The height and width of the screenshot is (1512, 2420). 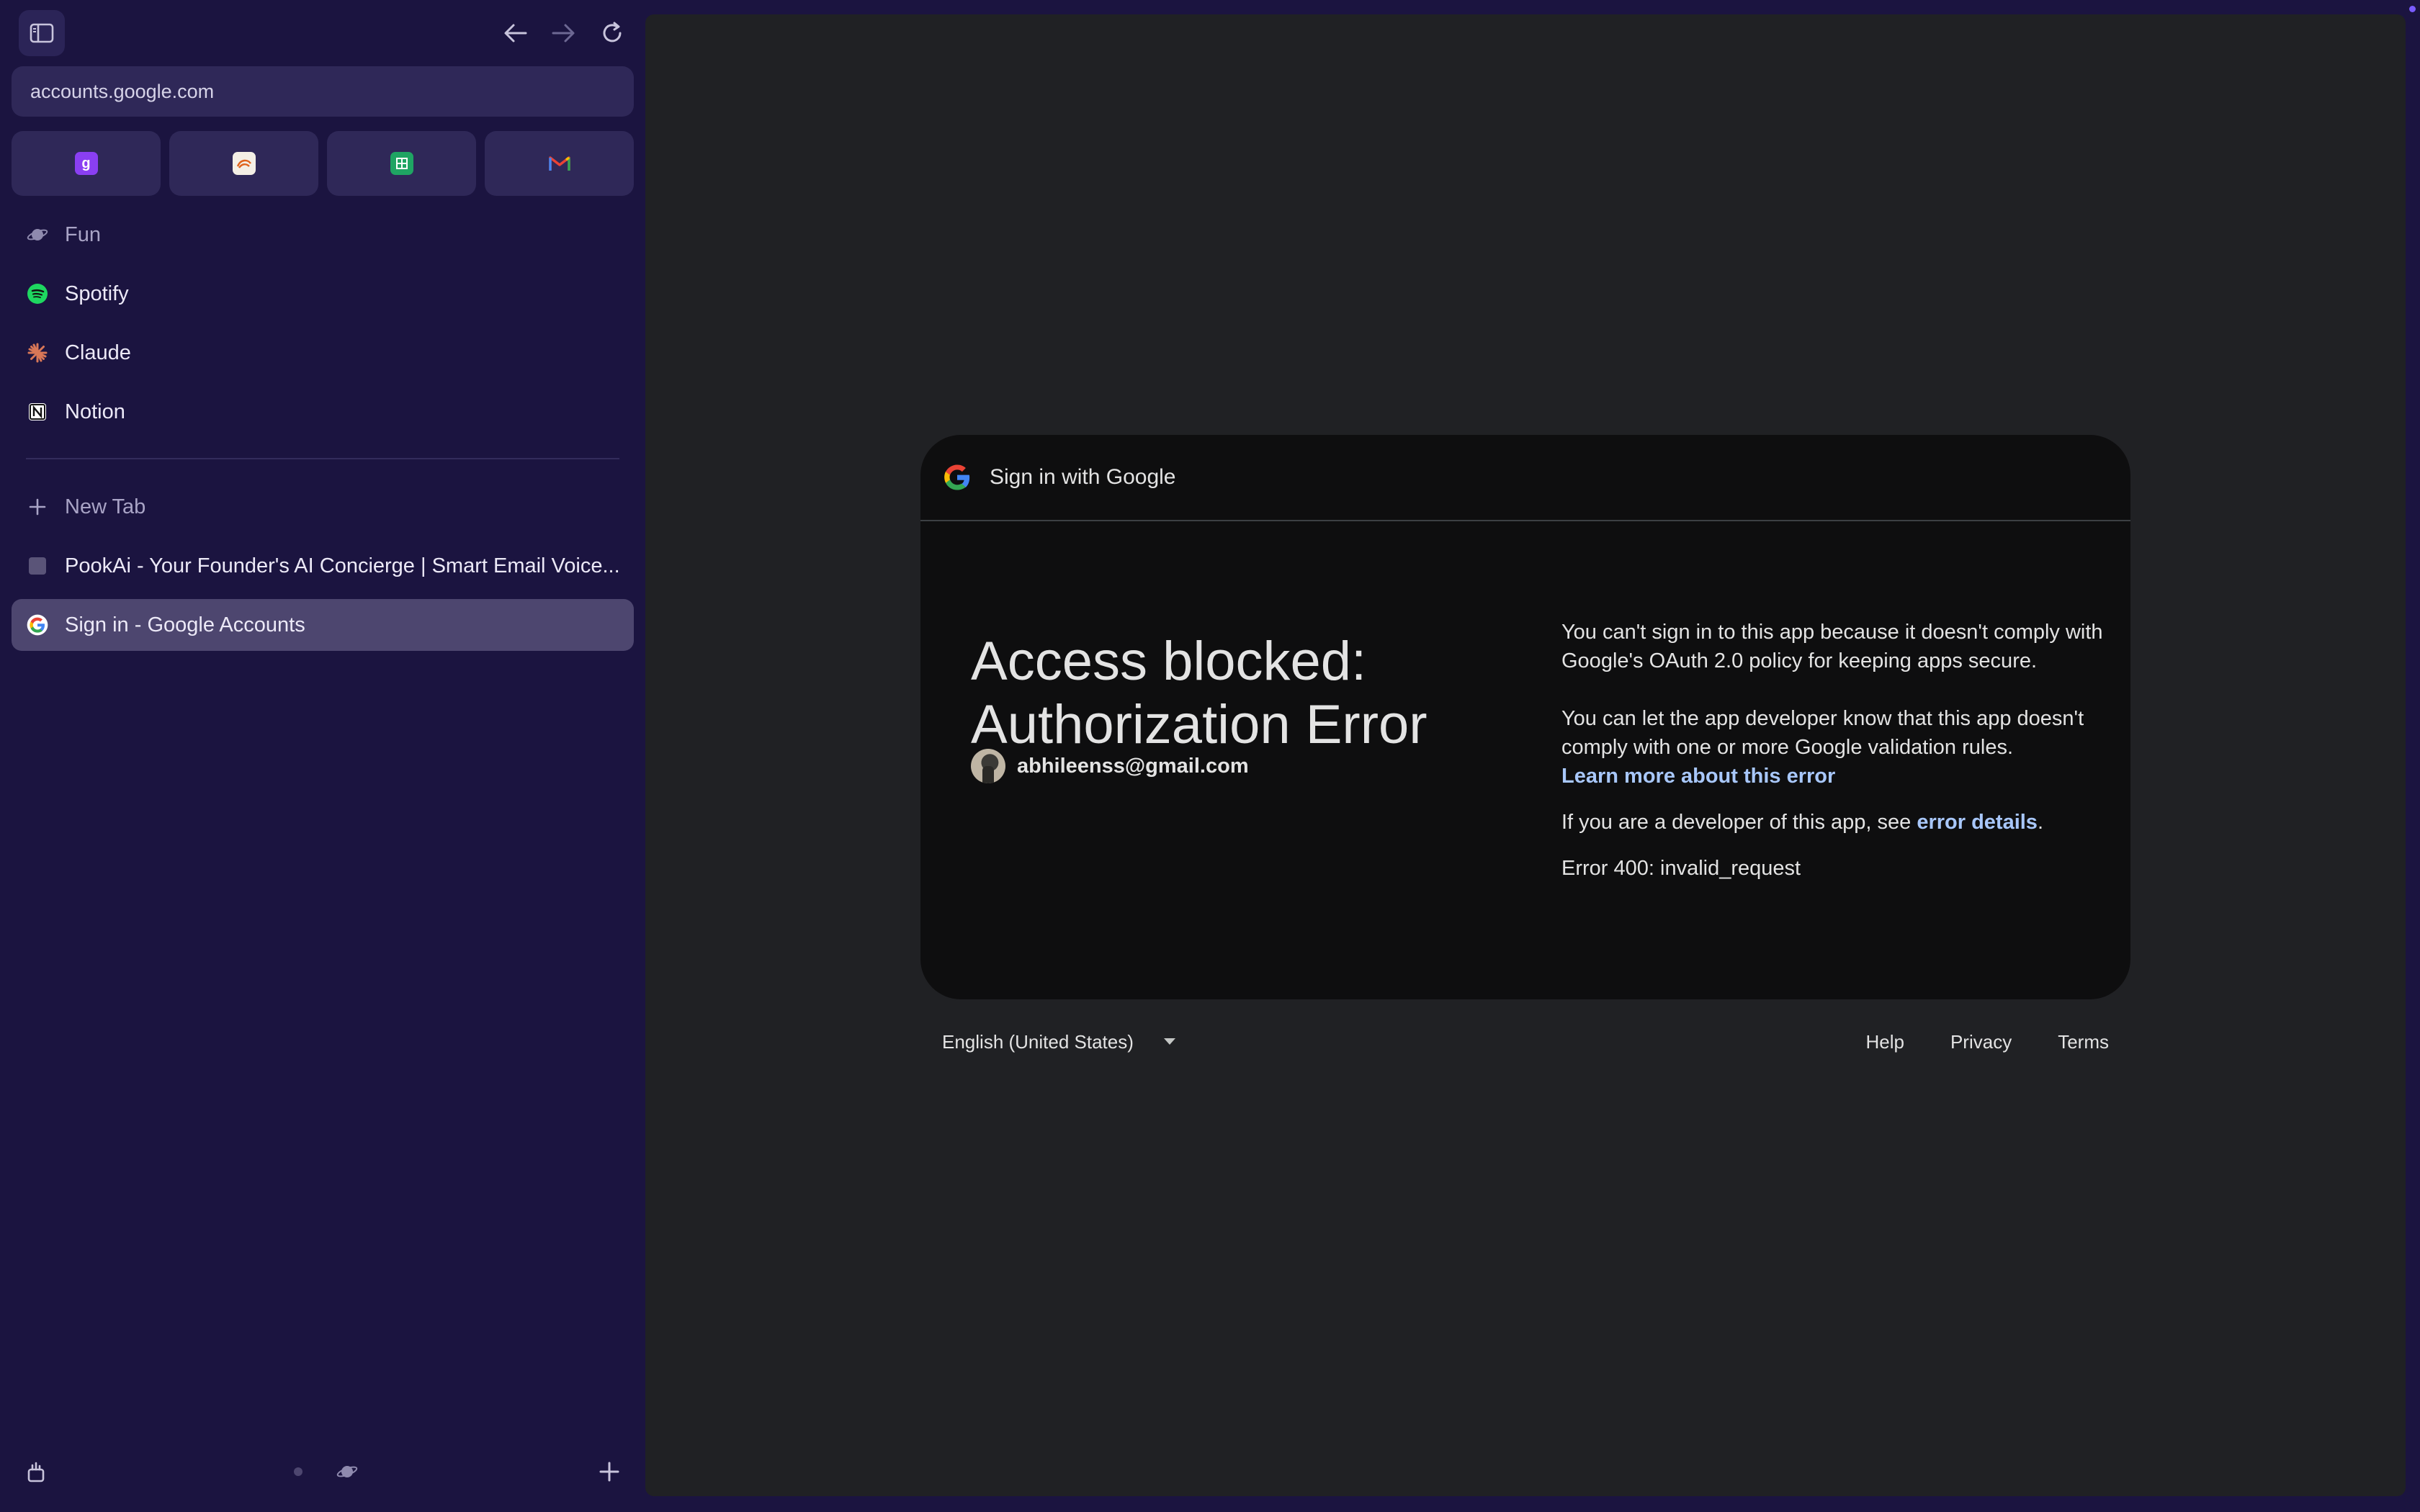 I want to click on new-tab-label: New Tab, so click(x=105, y=506).